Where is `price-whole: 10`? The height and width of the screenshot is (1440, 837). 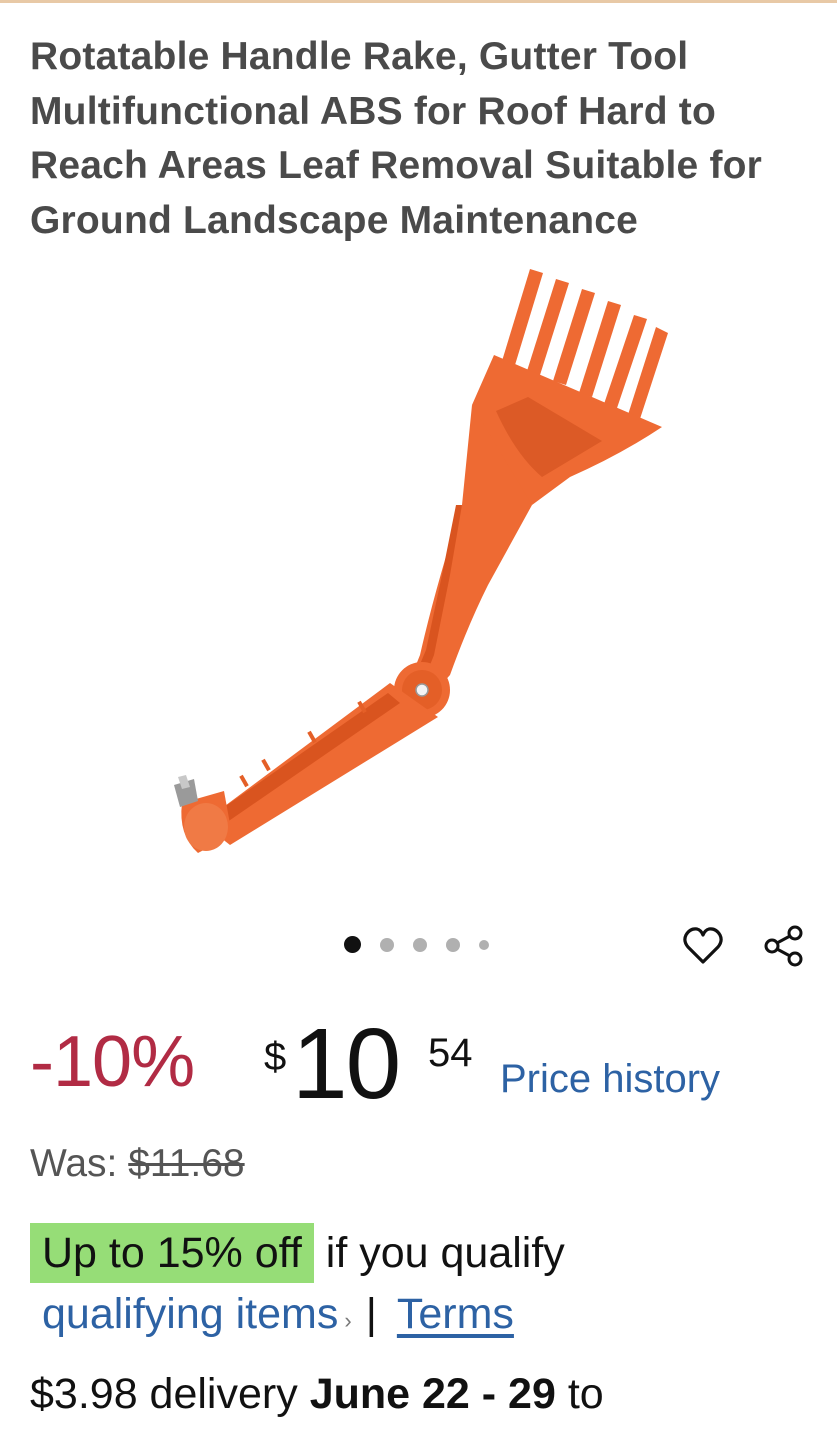
price-whole: 10 is located at coordinates (346, 1064).